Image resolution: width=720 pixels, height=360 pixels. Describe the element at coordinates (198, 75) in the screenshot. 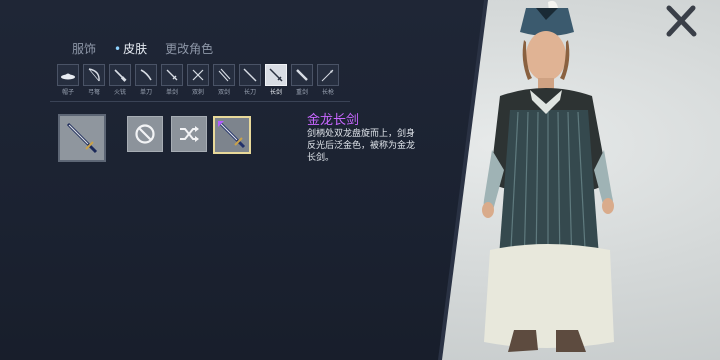

I see `twin-daggers-icon` at that location.